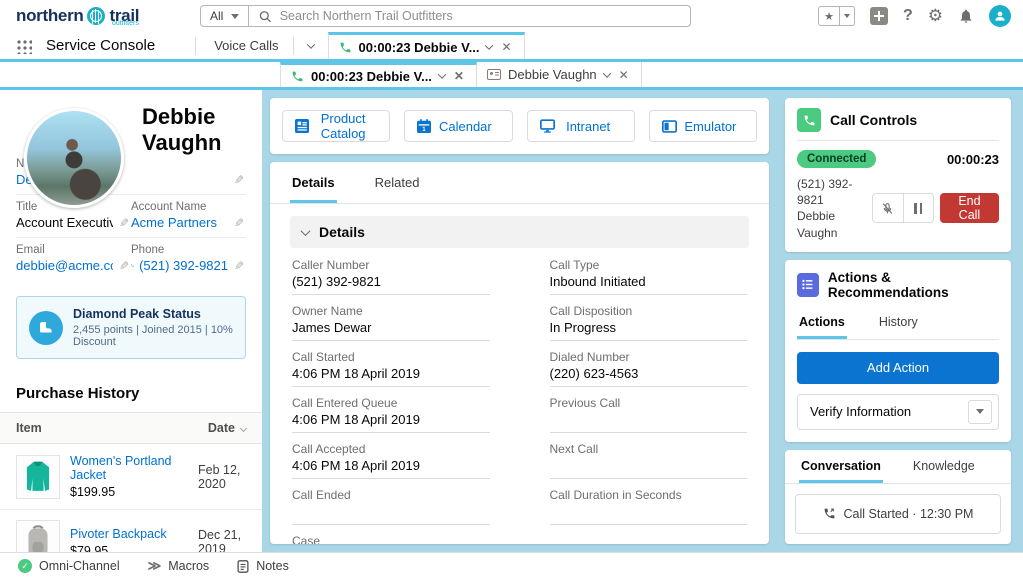  I want to click on notes-button: Notes, so click(263, 566).